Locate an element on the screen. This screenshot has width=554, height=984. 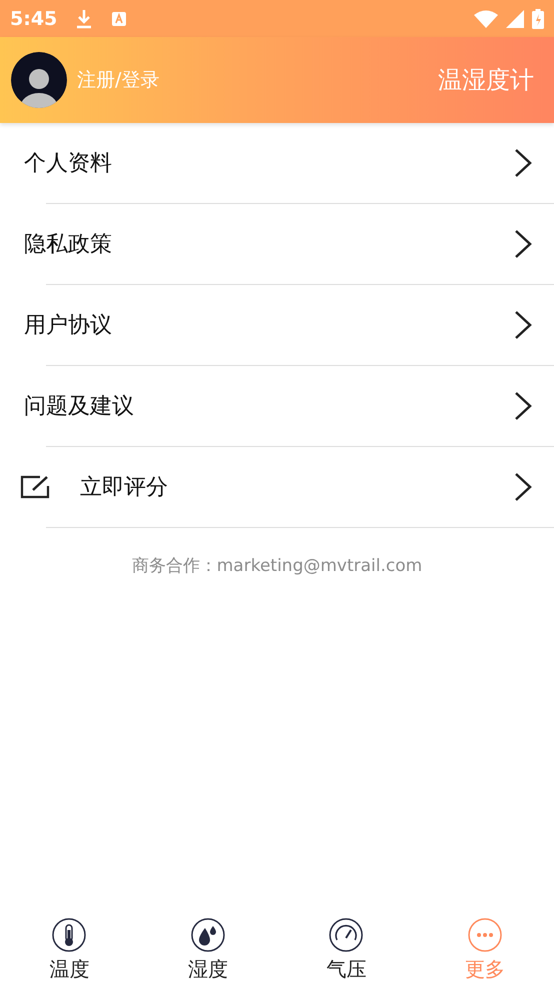
menu-item: 立即评分 is located at coordinates (277, 487).